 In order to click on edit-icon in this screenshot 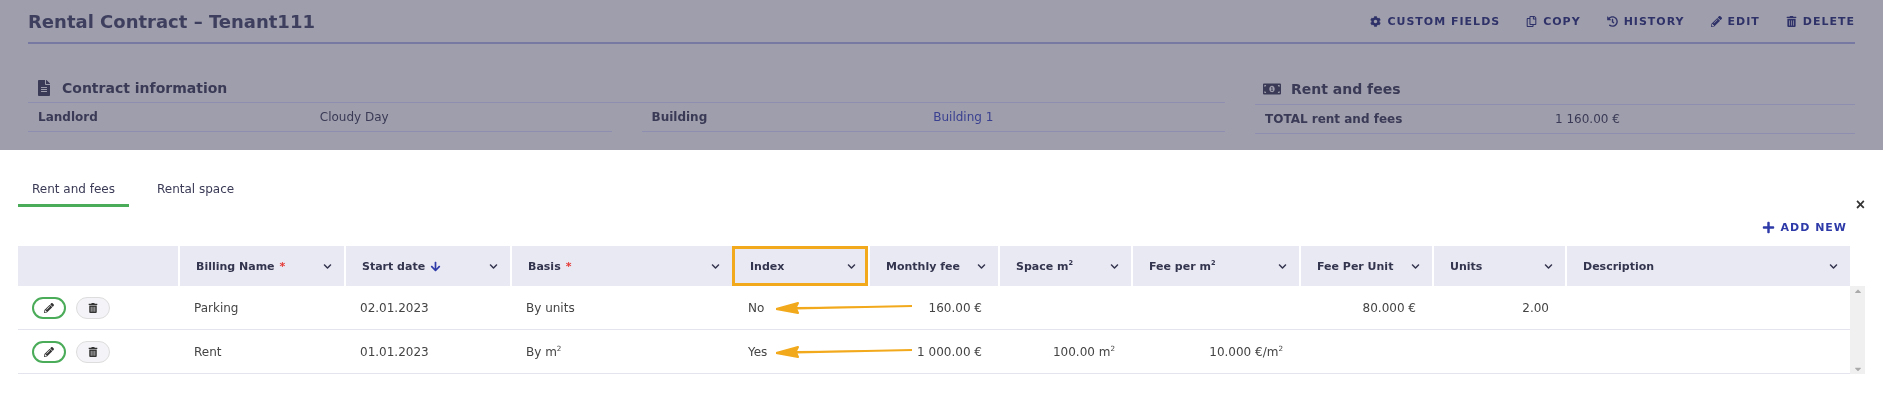, I will do `click(1716, 21)`.